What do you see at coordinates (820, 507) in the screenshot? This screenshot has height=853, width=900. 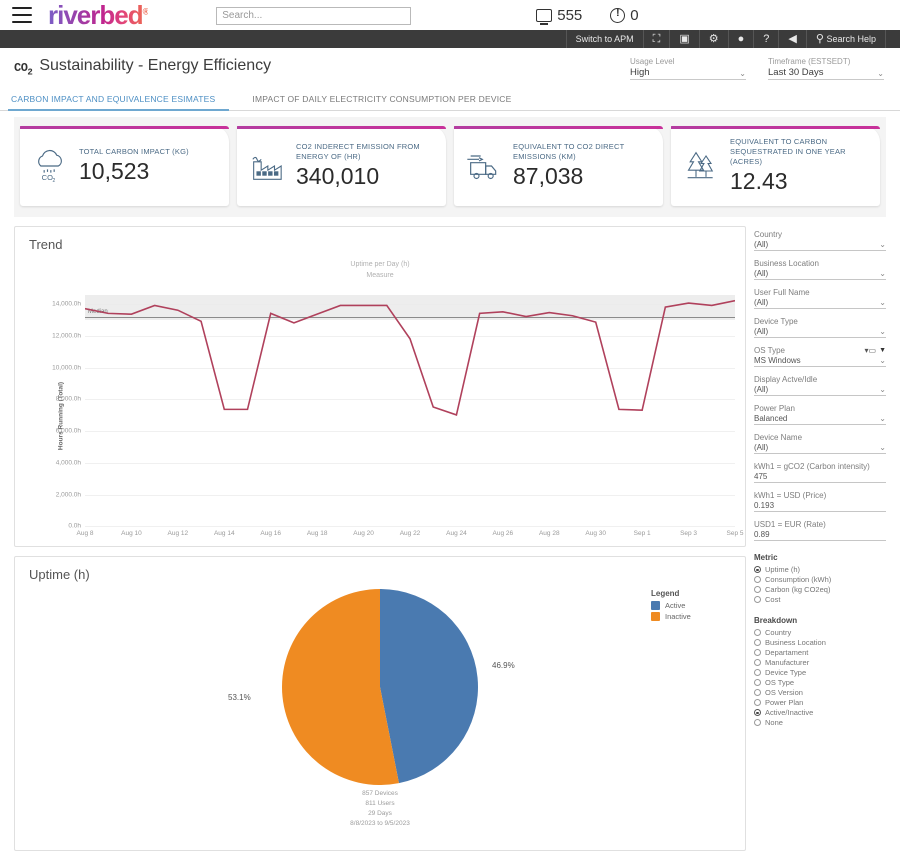 I see `numeric-value: 0.193` at bounding box center [820, 507].